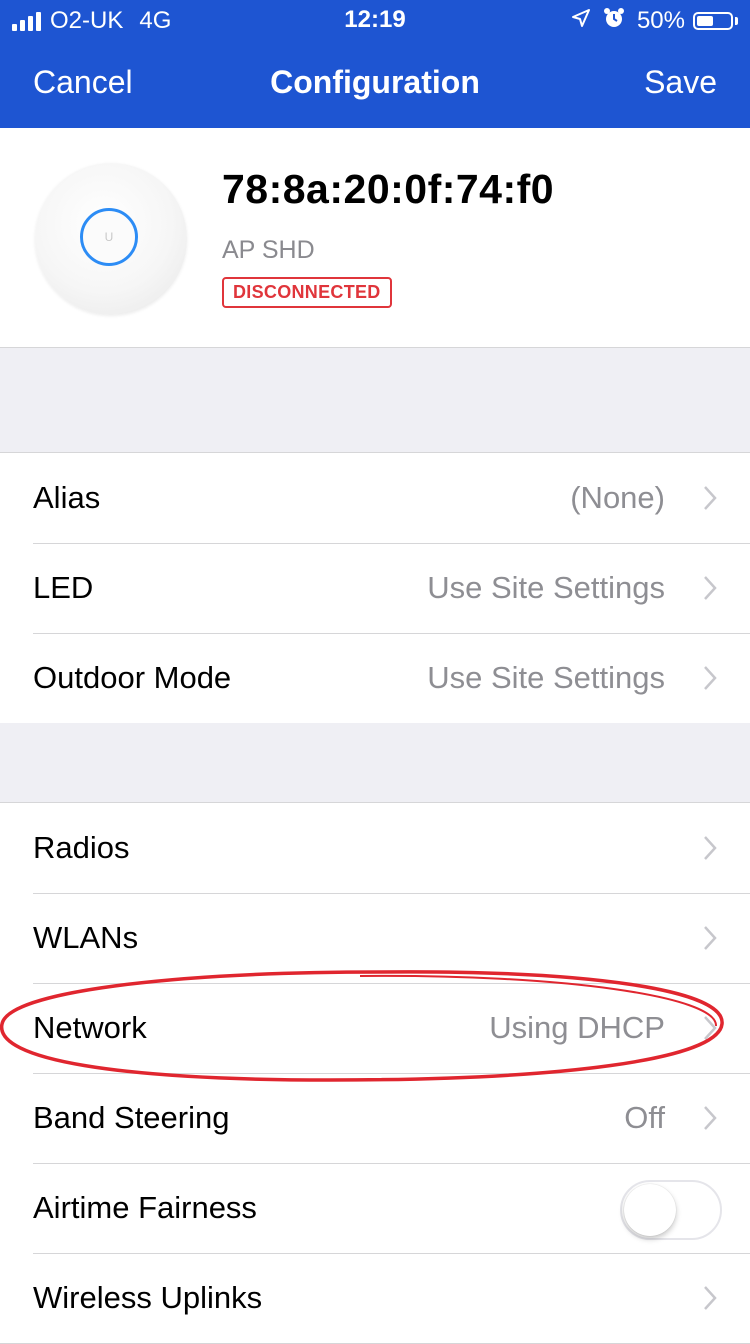 The width and height of the screenshot is (750, 1344). I want to click on access-point-image: U, so click(111, 239).